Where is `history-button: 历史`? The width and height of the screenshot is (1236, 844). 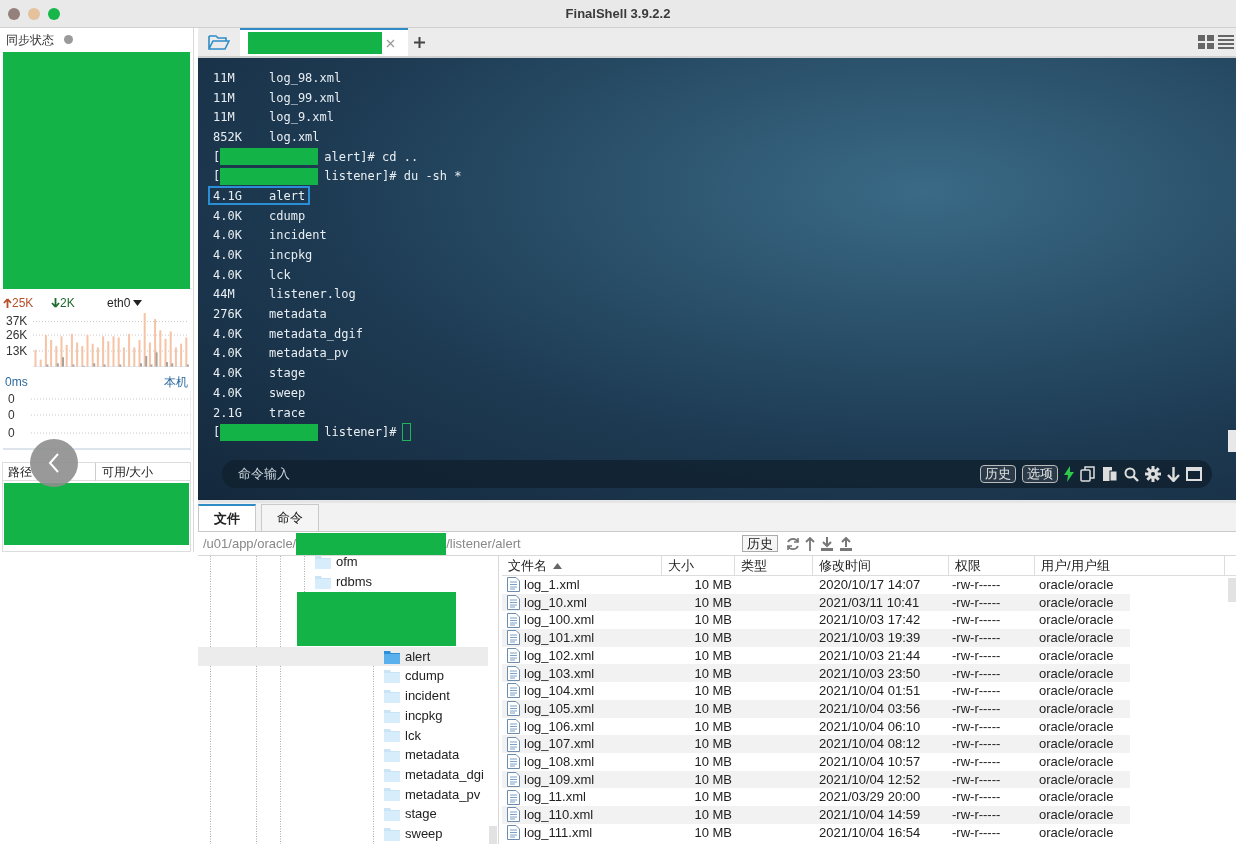 history-button: 历史 is located at coordinates (760, 543).